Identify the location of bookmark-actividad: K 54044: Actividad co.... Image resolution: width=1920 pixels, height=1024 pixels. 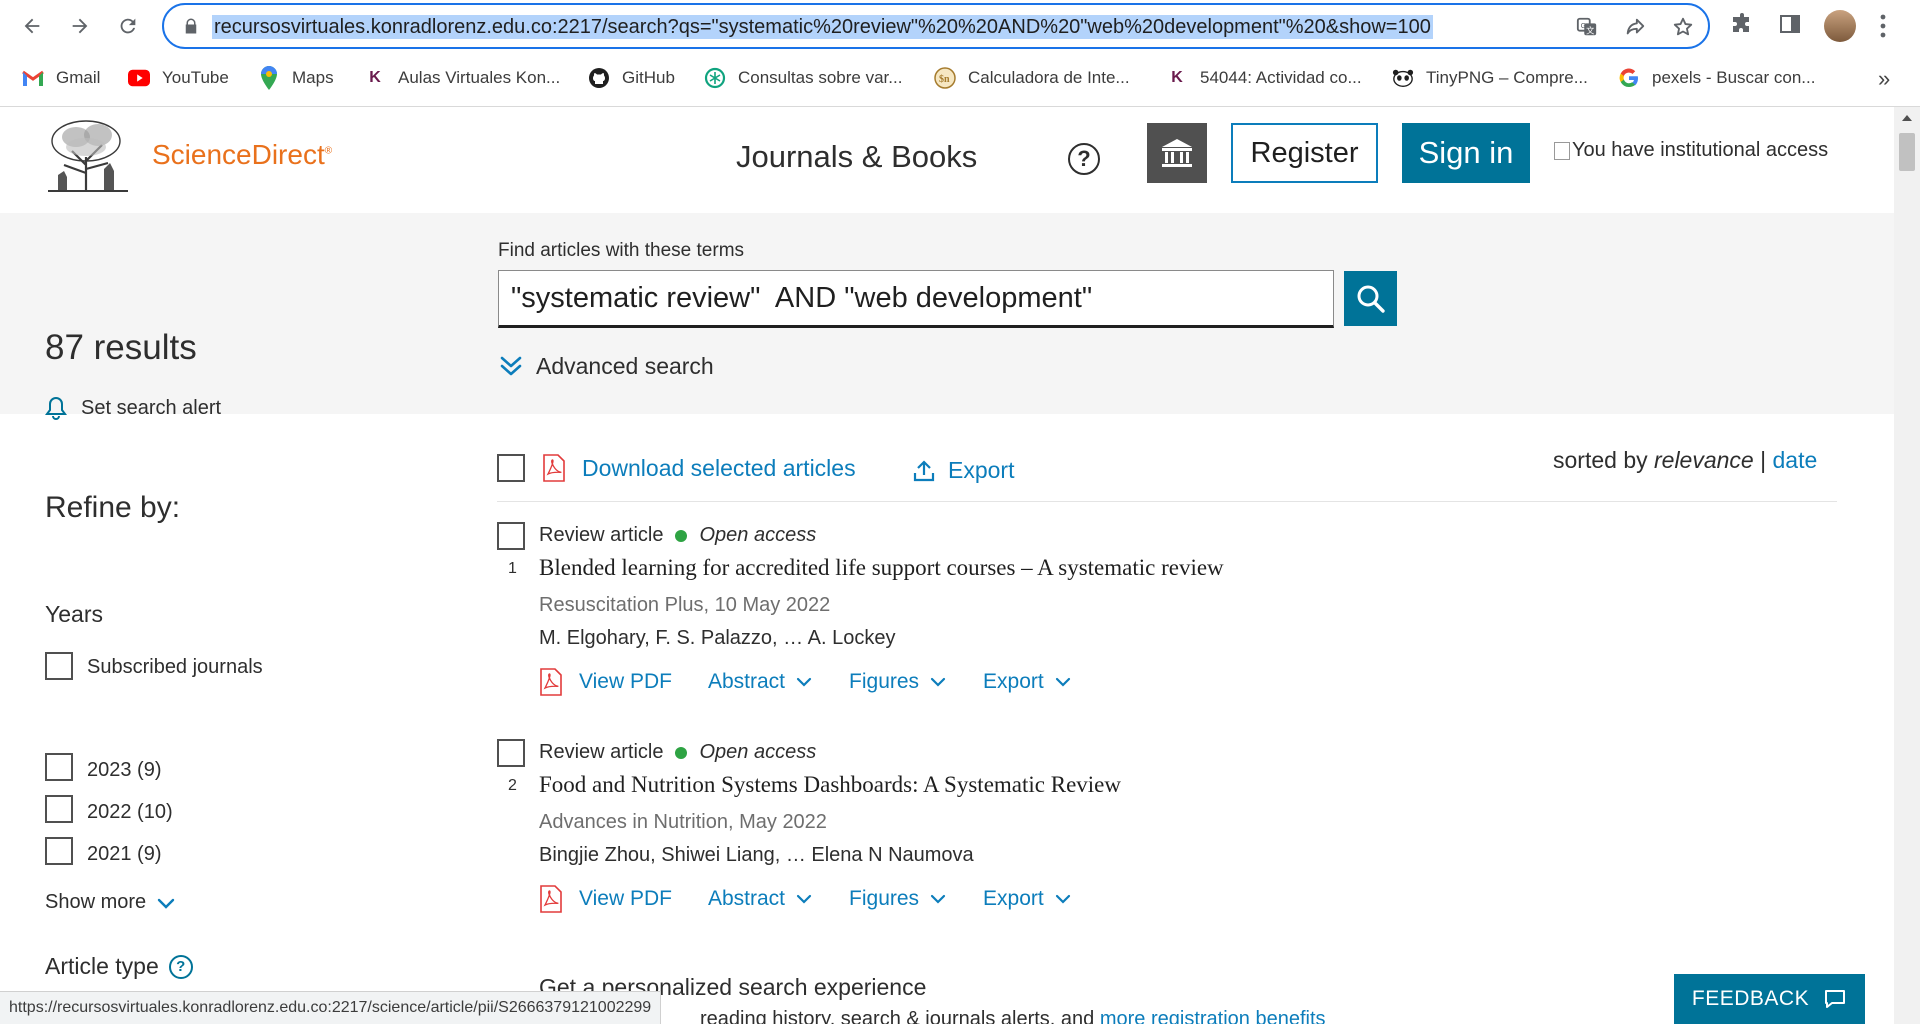
(1263, 78).